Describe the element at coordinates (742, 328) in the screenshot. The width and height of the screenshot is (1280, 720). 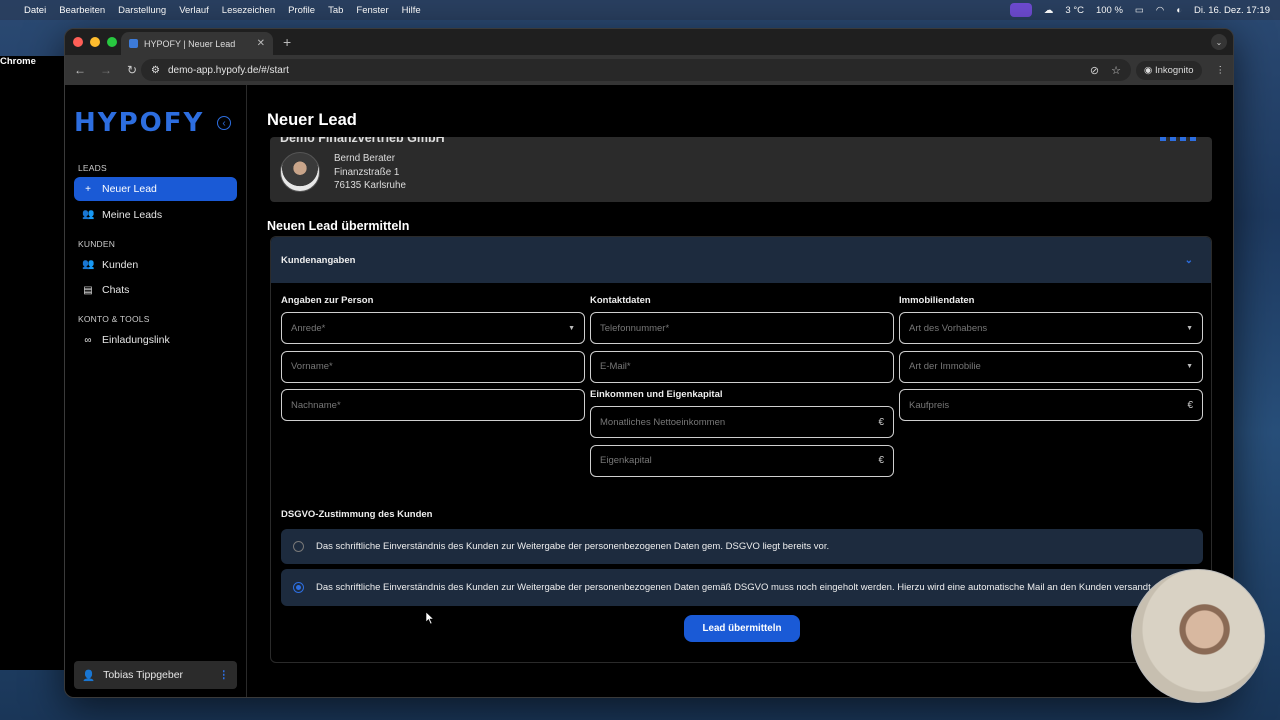
I see `telefon-input: Telefonnummer*` at that location.